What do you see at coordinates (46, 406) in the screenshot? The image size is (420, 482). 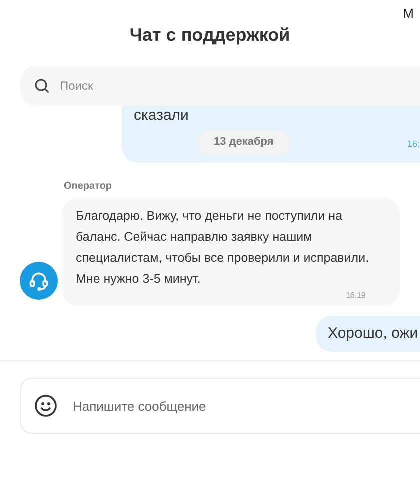 I see `smiley-icon` at bounding box center [46, 406].